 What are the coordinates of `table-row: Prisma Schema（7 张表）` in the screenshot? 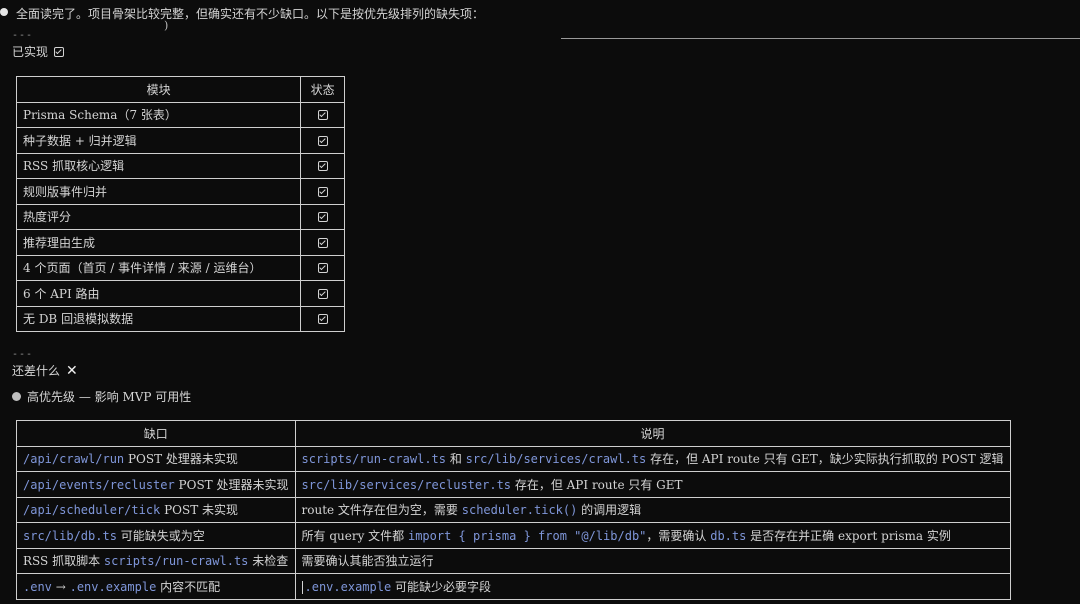 It's located at (180, 114).